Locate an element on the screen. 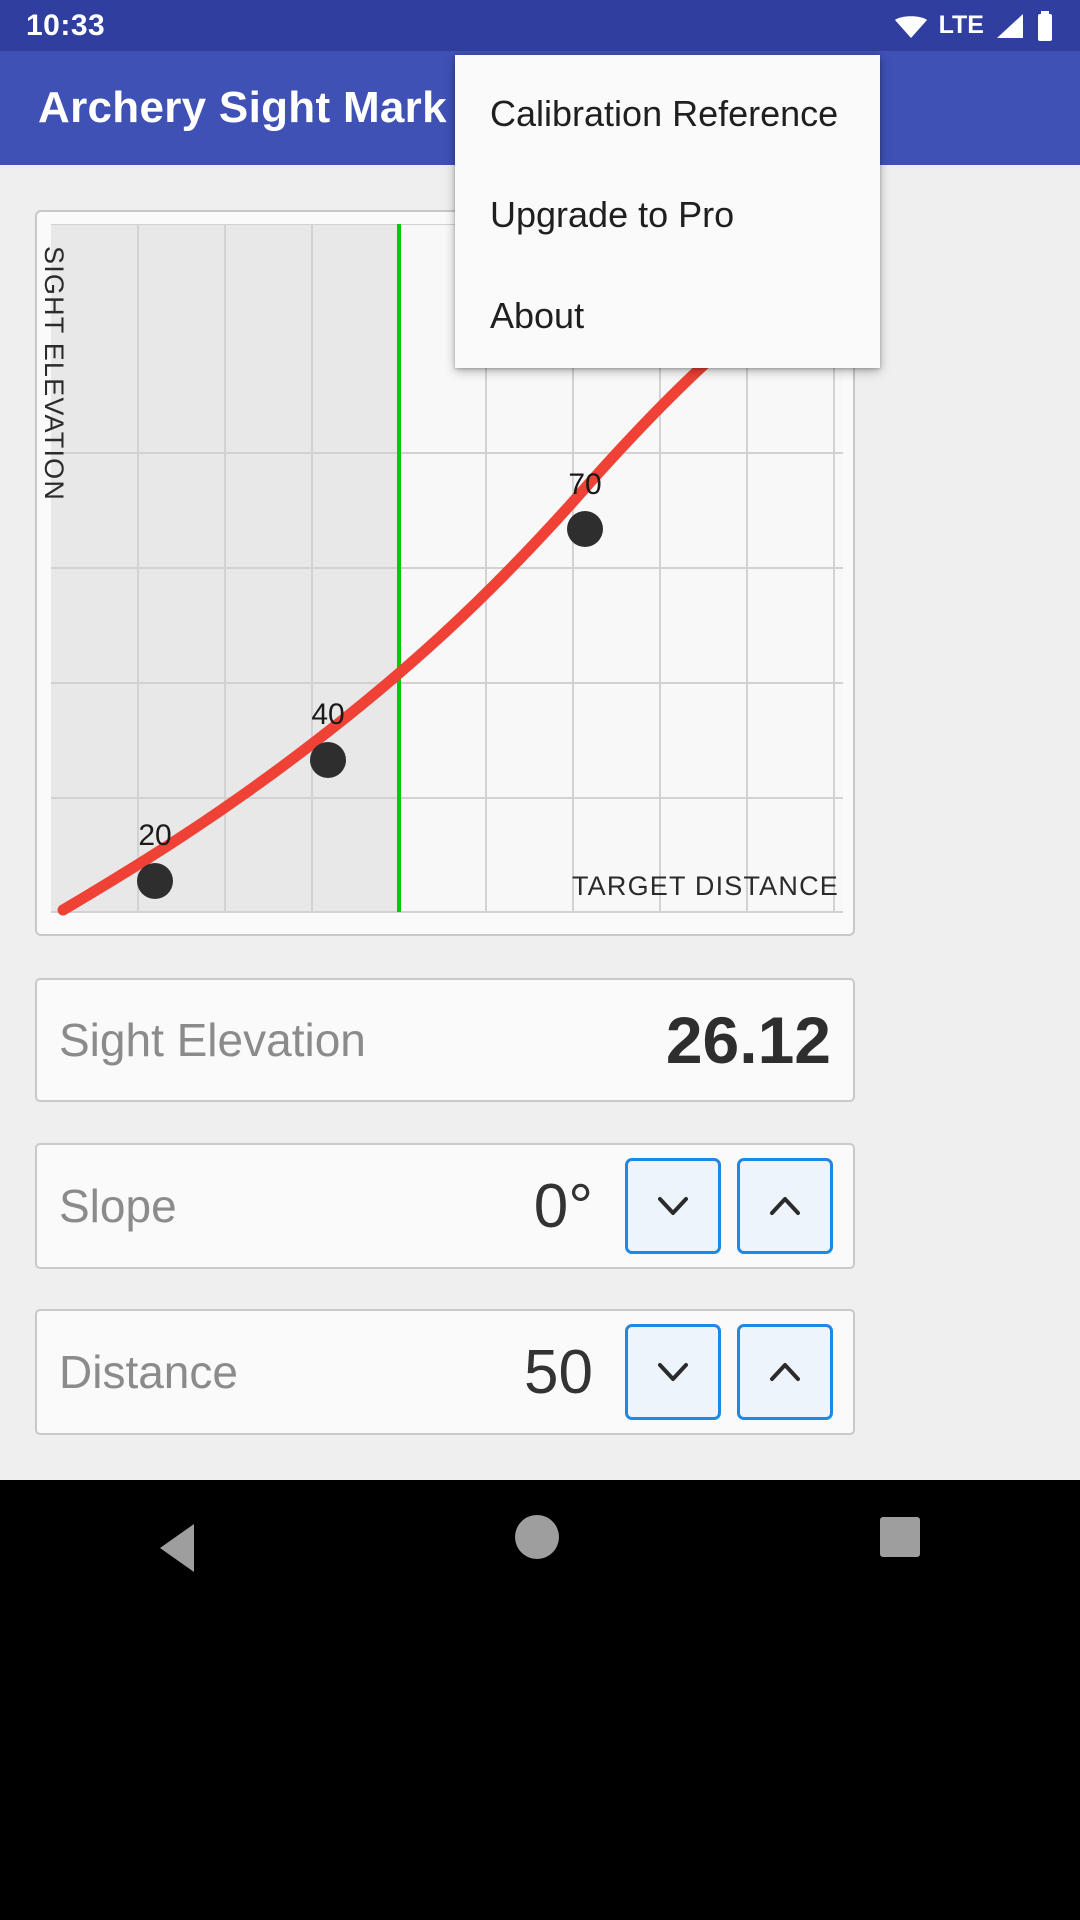 This screenshot has height=1920, width=1080. signal-icon is located at coordinates (1010, 25).